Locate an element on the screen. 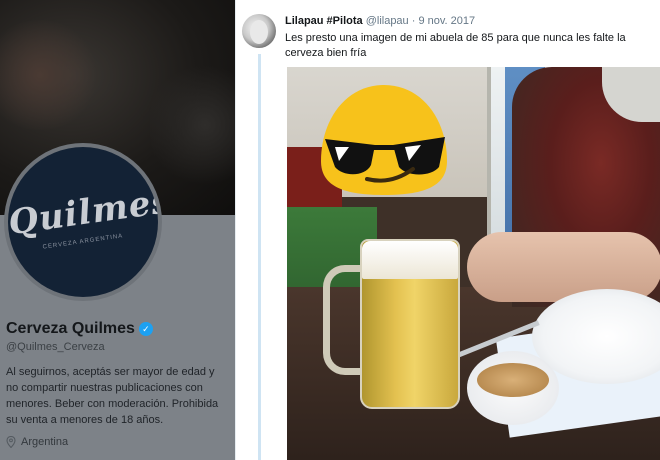 This screenshot has height=460, width=660. profile-name-text: Cerveza Quilmes is located at coordinates (70, 329).